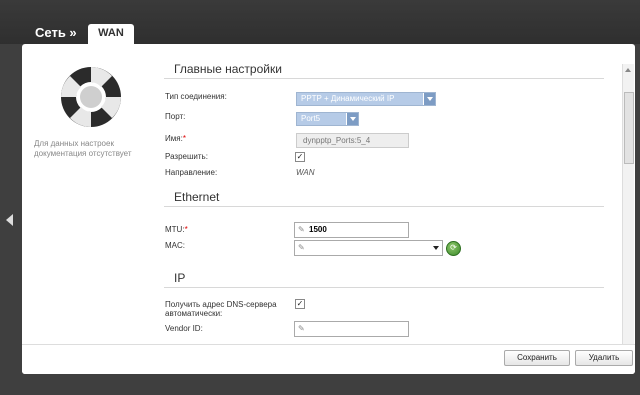 Image resolution: width=640 pixels, height=395 pixels. I want to click on name-input: dynpptp_Ports:5_4, so click(352, 140).